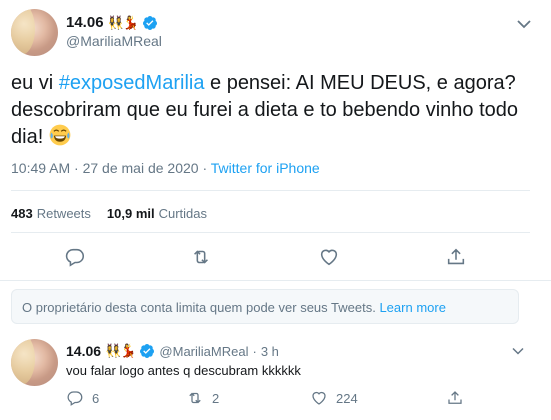 The height and width of the screenshot is (420, 551). What do you see at coordinates (265, 168) in the screenshot?
I see `tweet-source-link: Twitter for iPhone` at bounding box center [265, 168].